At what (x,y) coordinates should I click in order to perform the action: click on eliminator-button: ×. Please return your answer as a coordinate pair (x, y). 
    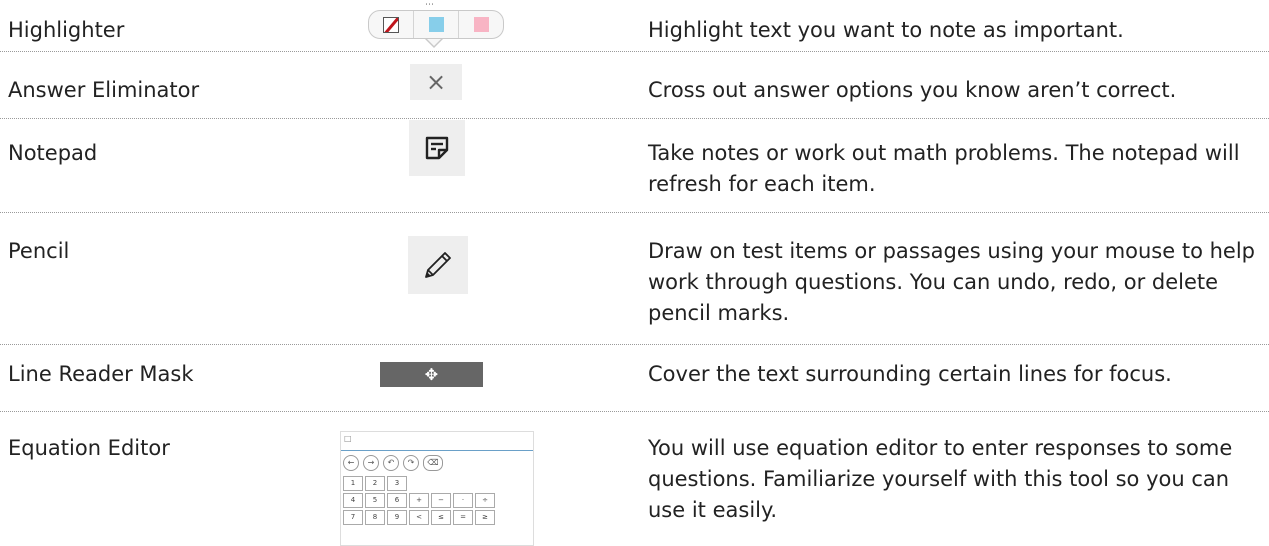
    Looking at the image, I should click on (436, 82).